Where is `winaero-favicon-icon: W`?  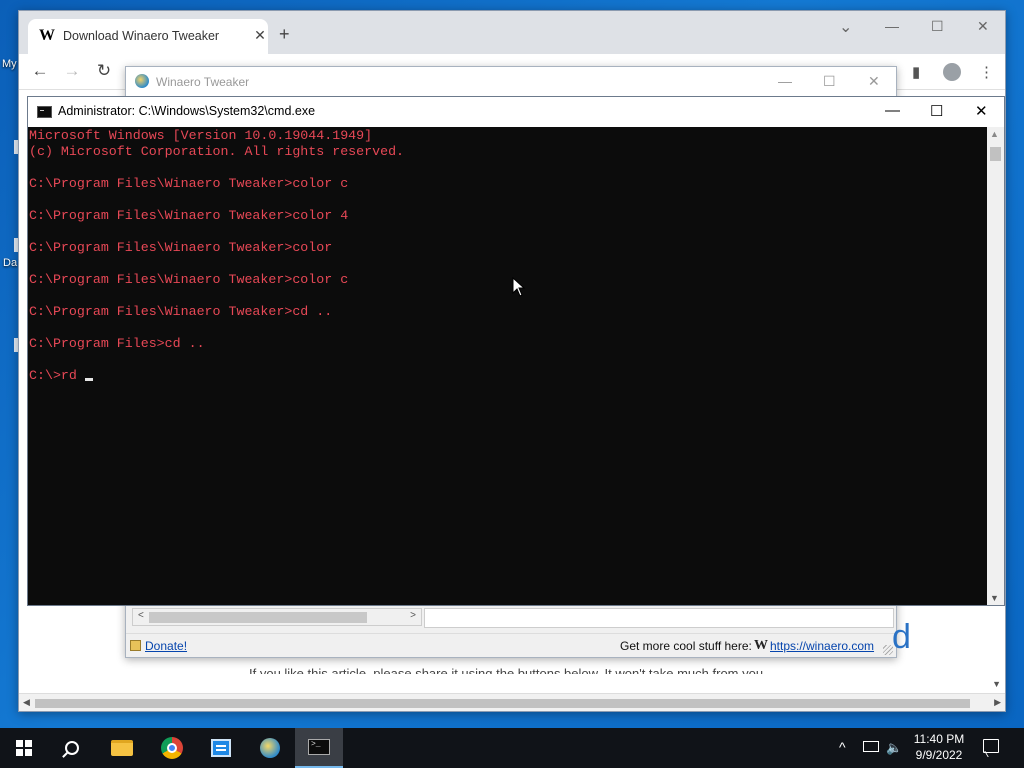 winaero-favicon-icon: W is located at coordinates (47, 35).